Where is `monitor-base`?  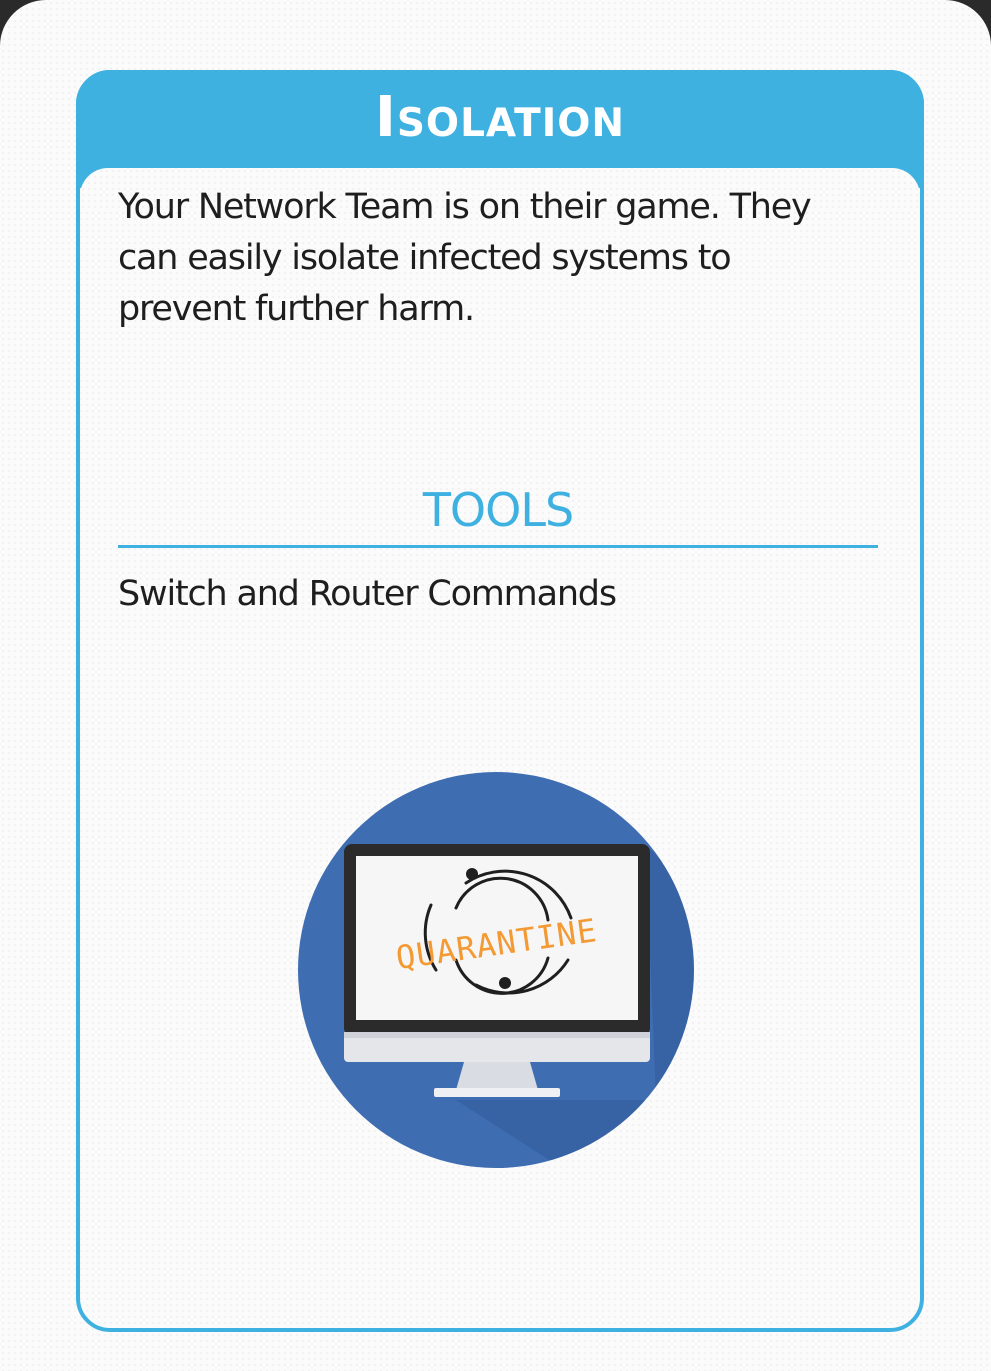 monitor-base is located at coordinates (497, 1092).